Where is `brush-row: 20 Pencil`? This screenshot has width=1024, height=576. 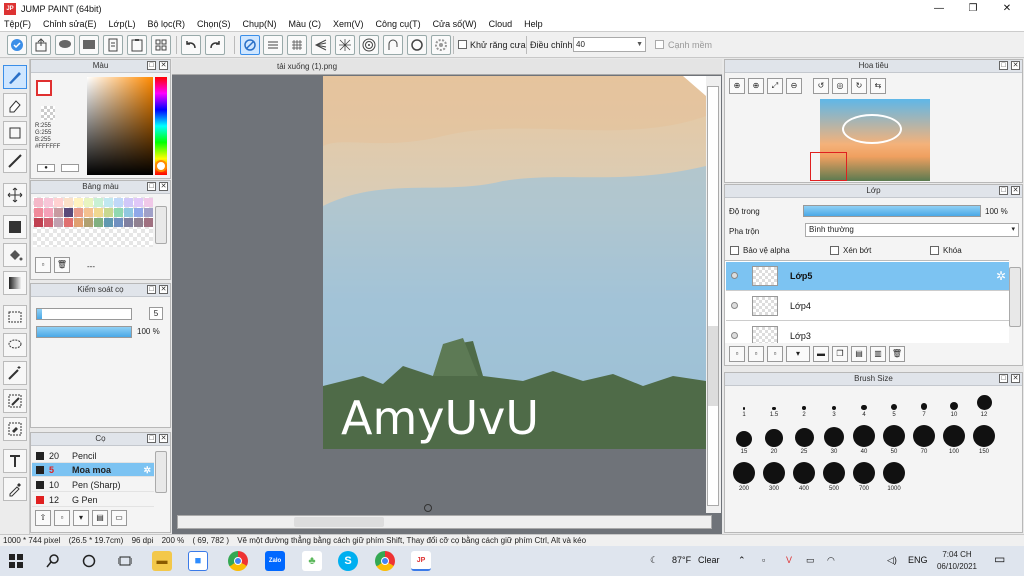 brush-row: 20 Pencil is located at coordinates (93, 456).